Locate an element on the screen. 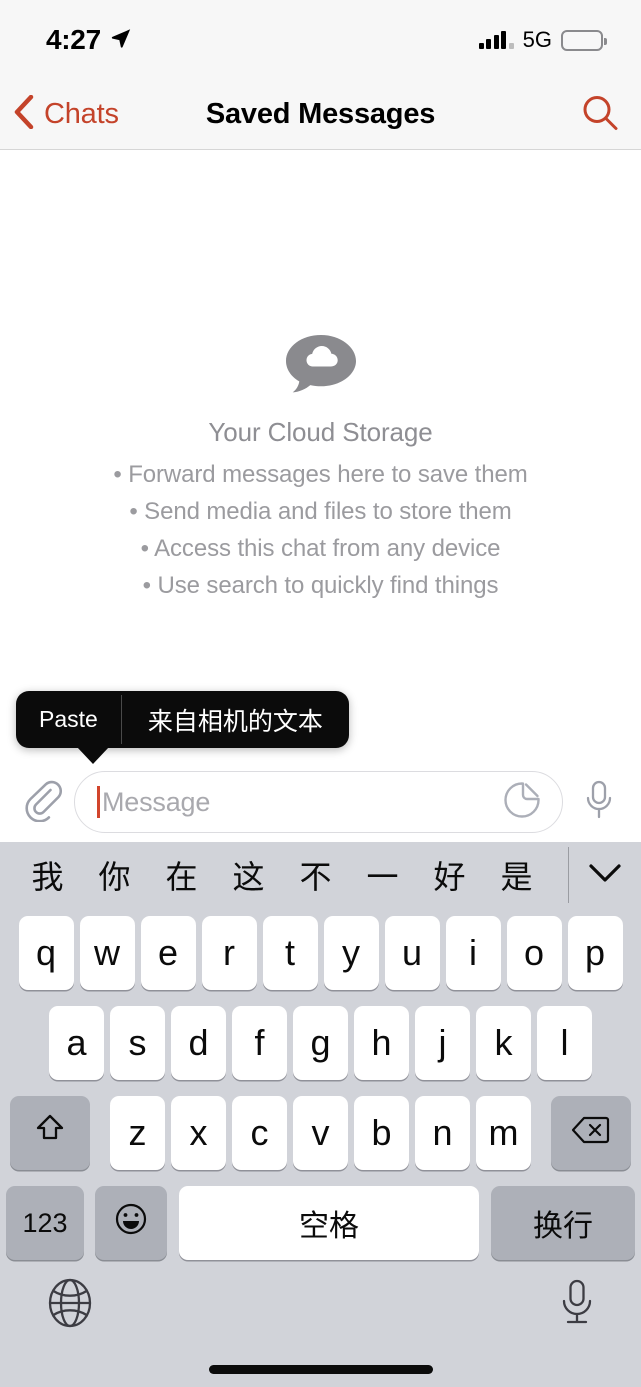 Image resolution: width=641 pixels, height=1387 pixels. smiley-face-icon is located at coordinates (131, 1223).